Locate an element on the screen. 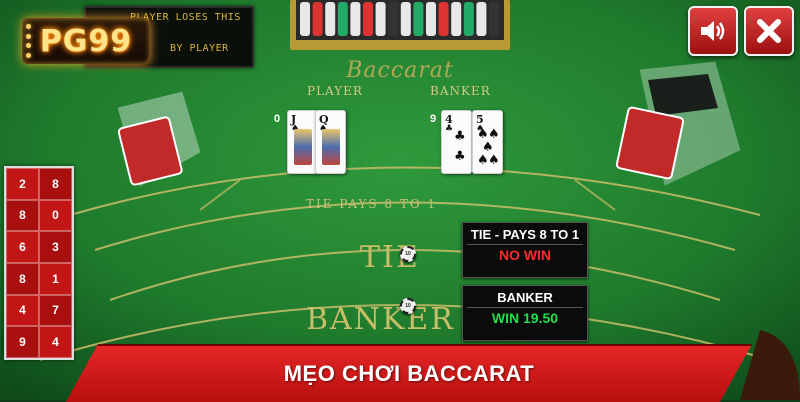 This screenshot has width=800, height=402. logo-text: PG99 is located at coordinates (86, 41).